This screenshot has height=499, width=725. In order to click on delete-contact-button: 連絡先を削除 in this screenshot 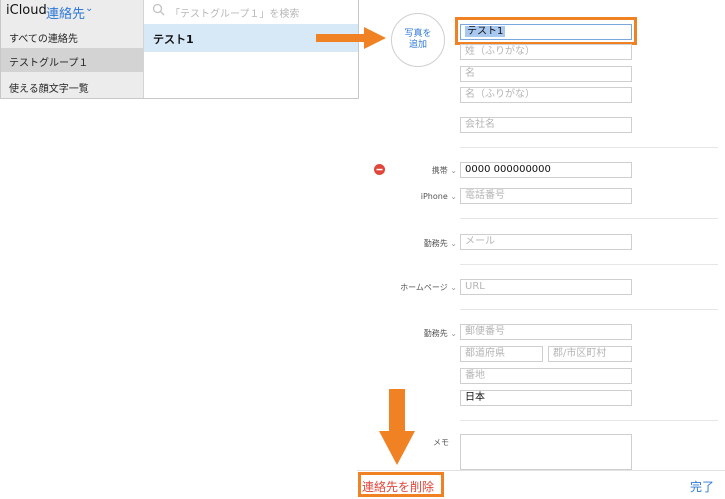, I will do `click(398, 486)`.